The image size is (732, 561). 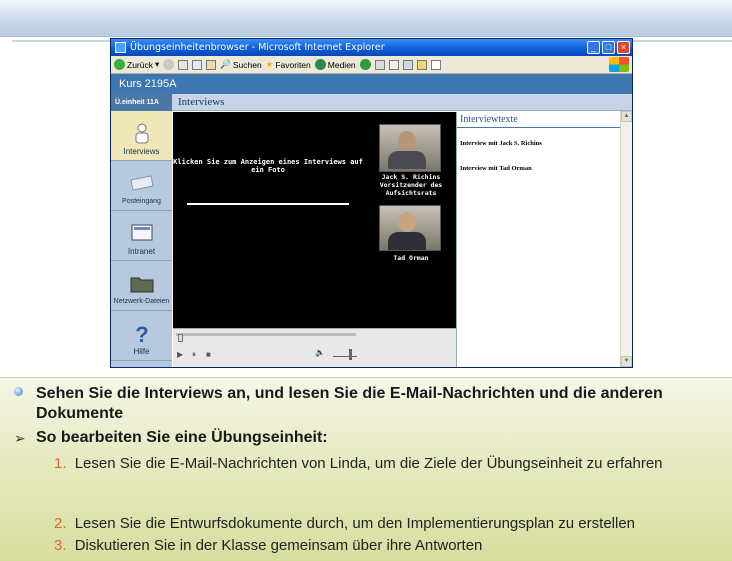 I want to click on texts-header: Interviewtexte, so click(x=539, y=120).